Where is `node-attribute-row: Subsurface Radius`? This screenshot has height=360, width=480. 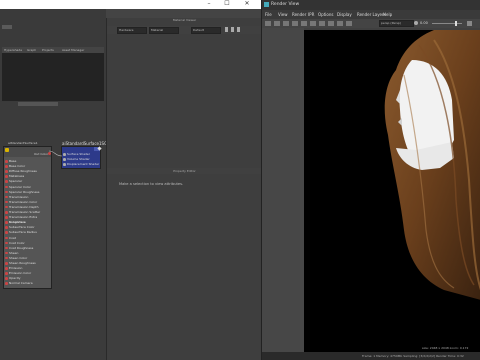
node-attribute-row: Subsurface Radius is located at coordinates (27, 232).